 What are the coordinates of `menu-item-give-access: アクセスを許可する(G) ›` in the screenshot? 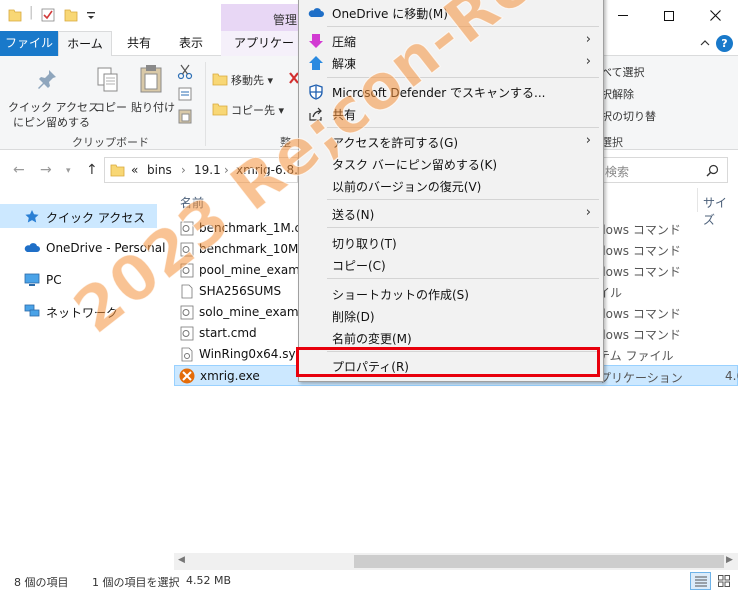 It's located at (451, 142).